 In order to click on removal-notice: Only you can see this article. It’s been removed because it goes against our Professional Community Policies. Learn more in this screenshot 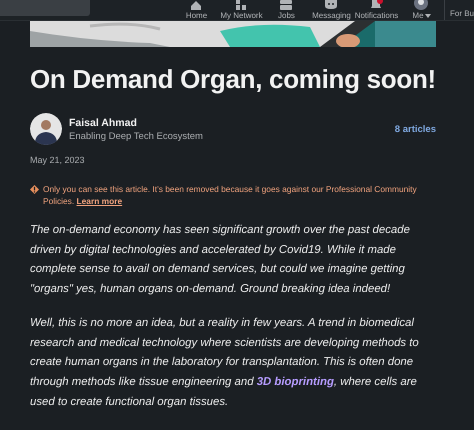, I will do `click(230, 195)`.